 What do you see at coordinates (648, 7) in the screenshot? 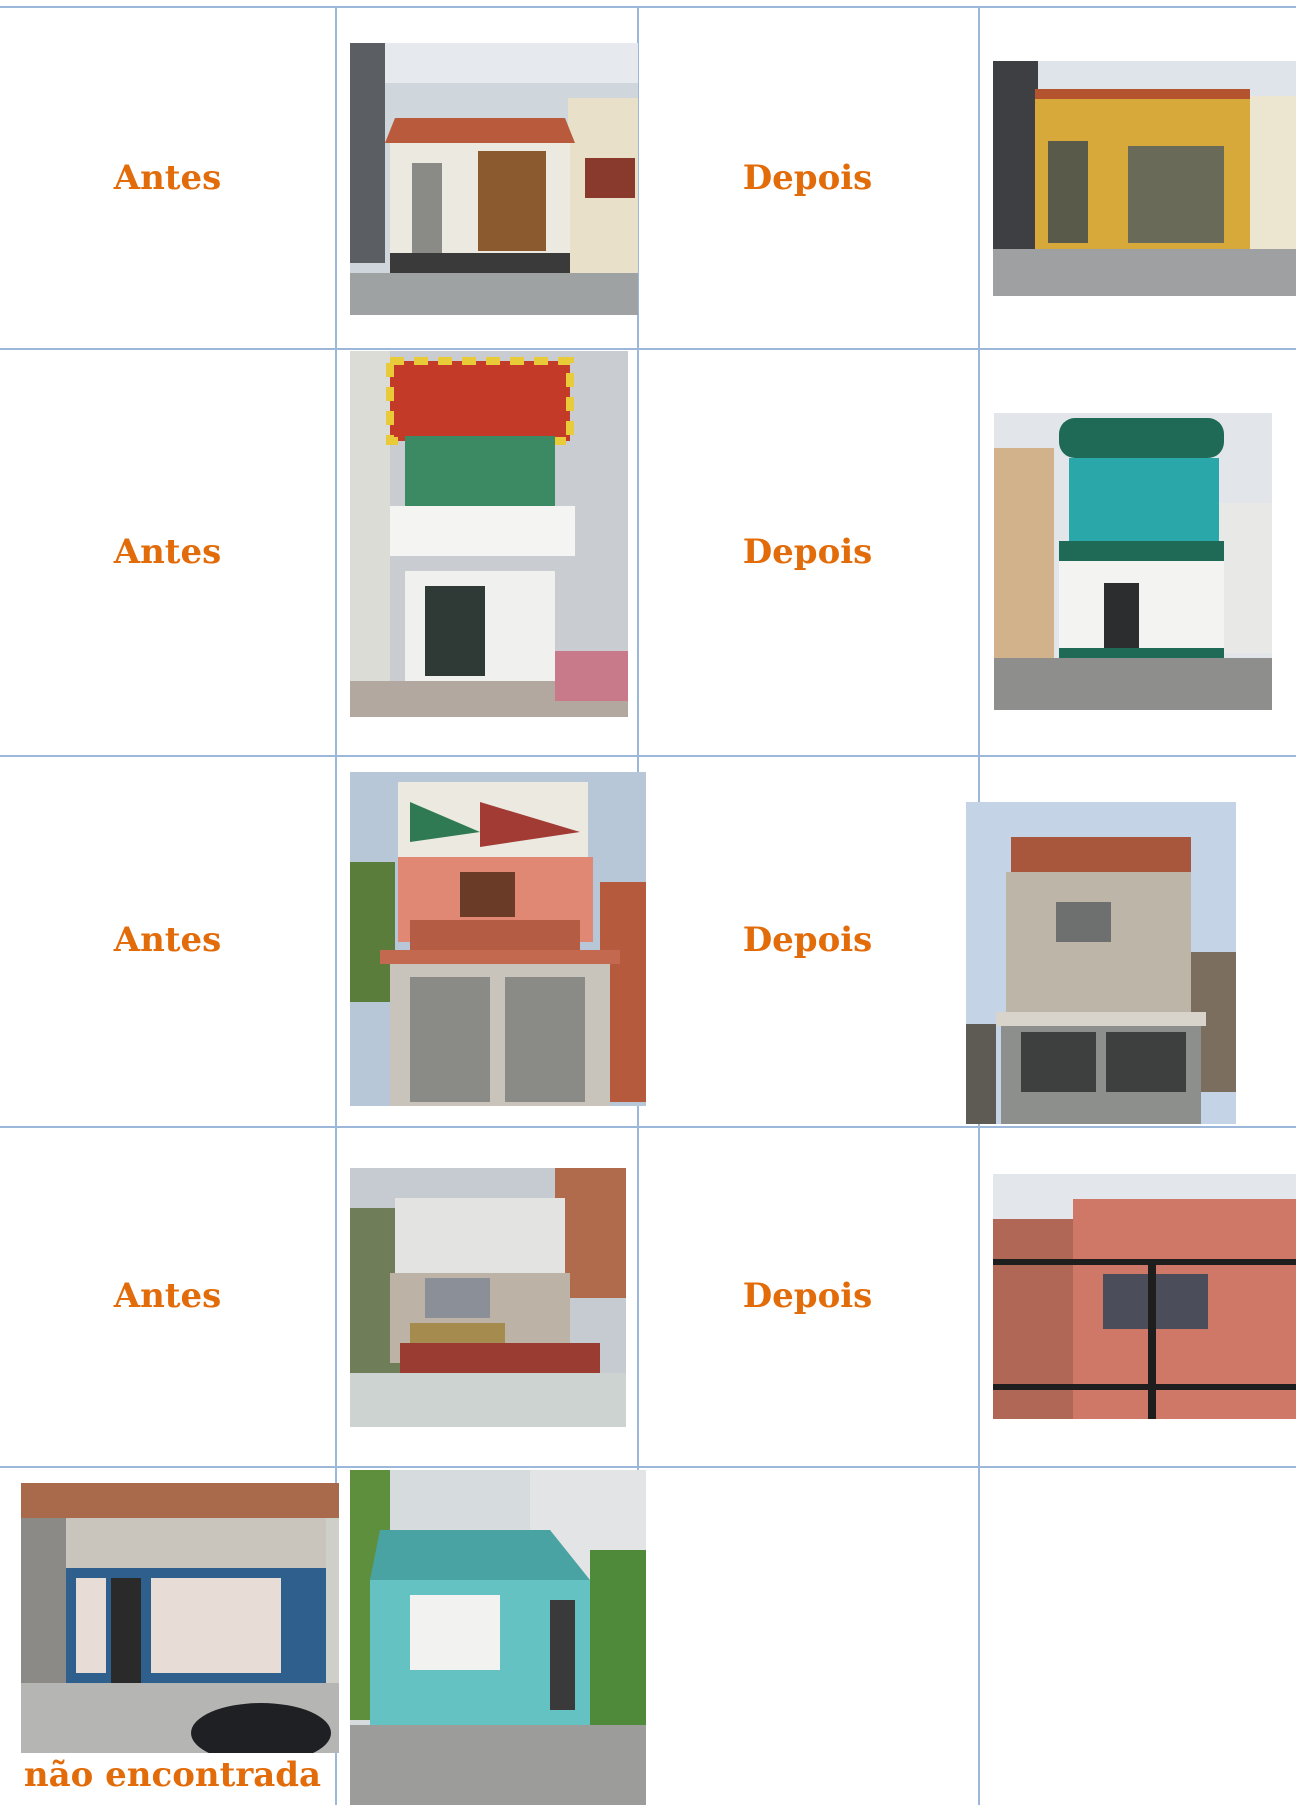
I see `table-border-top` at bounding box center [648, 7].